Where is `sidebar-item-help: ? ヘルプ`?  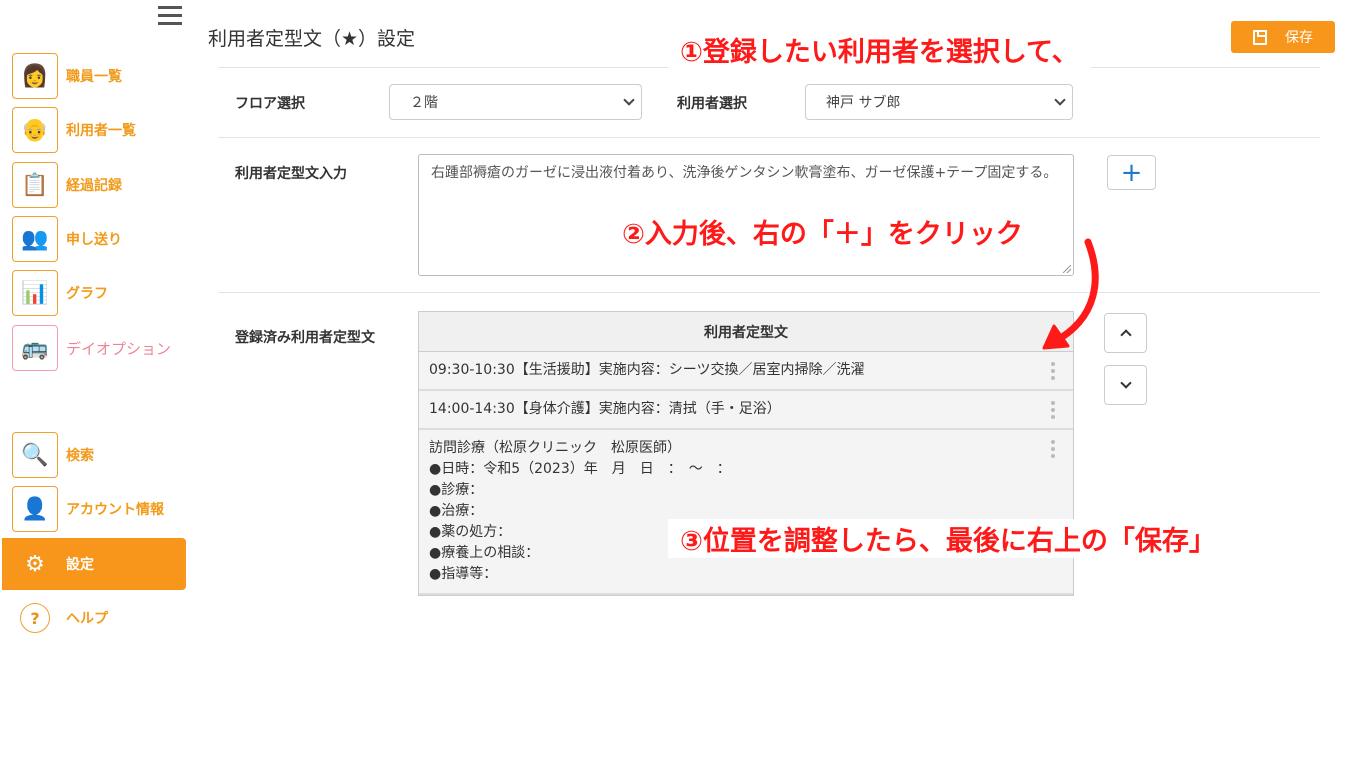
sidebar-item-help: ? ヘルプ is located at coordinates (94, 618).